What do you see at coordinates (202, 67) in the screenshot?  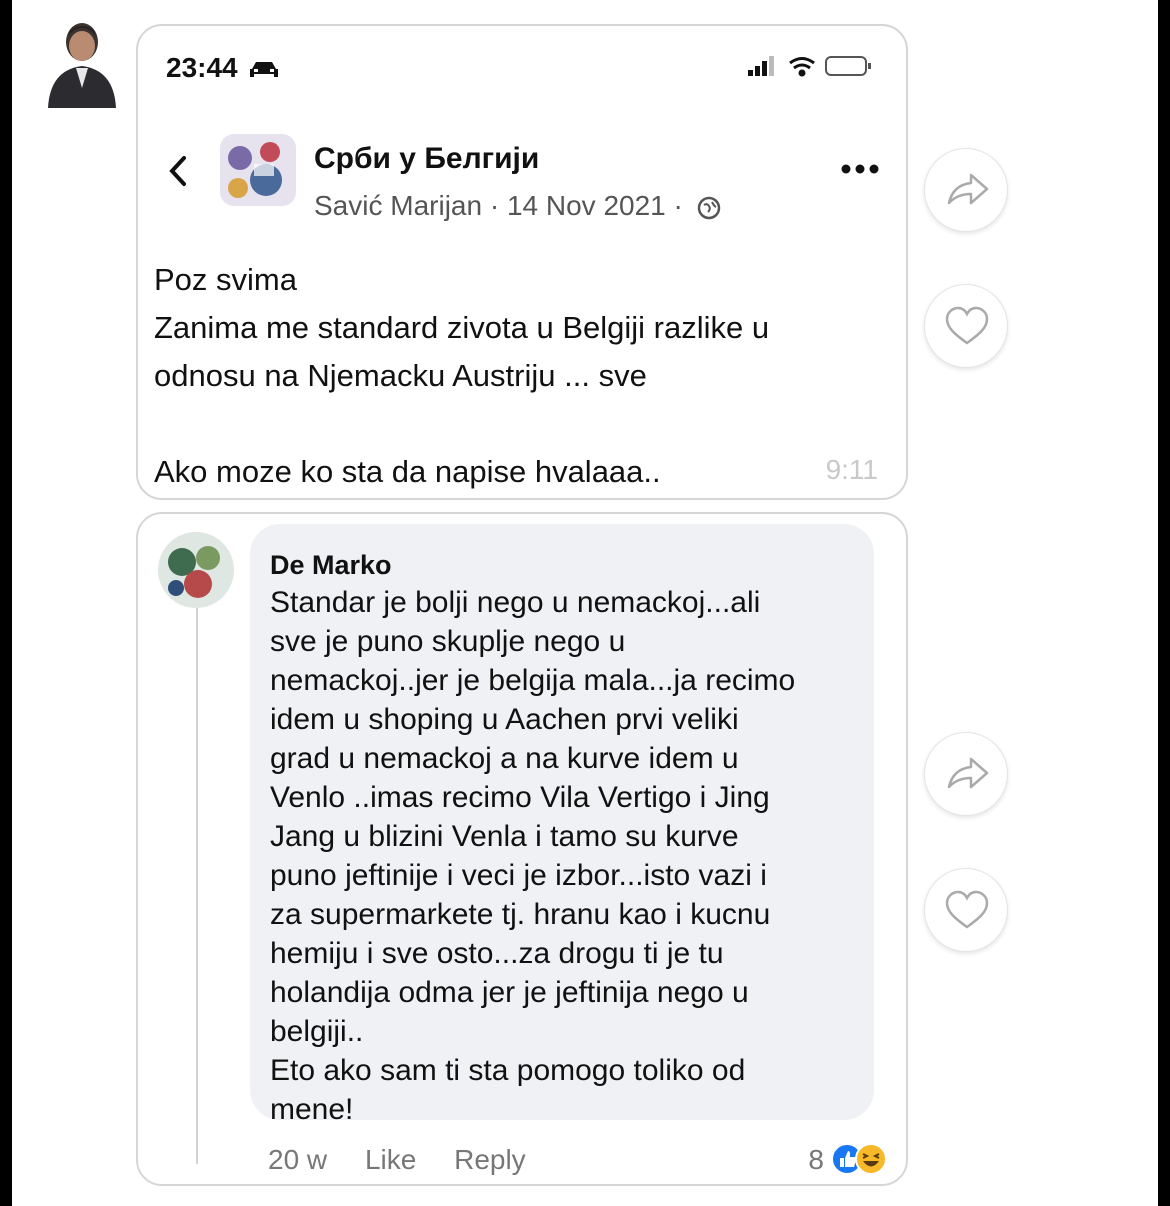 I see `status-time-text: 23:44` at bounding box center [202, 67].